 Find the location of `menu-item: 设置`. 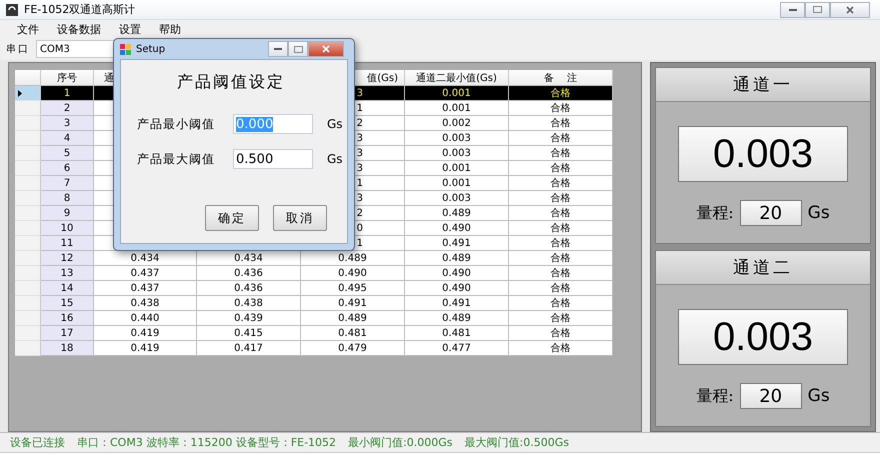

menu-item: 设置 is located at coordinates (130, 29).